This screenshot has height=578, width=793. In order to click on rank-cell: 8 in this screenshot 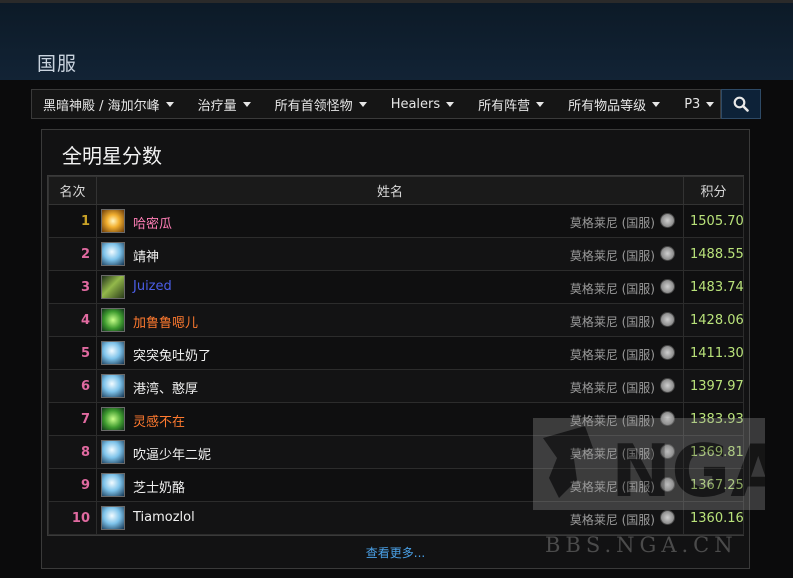, I will do `click(72, 452)`.